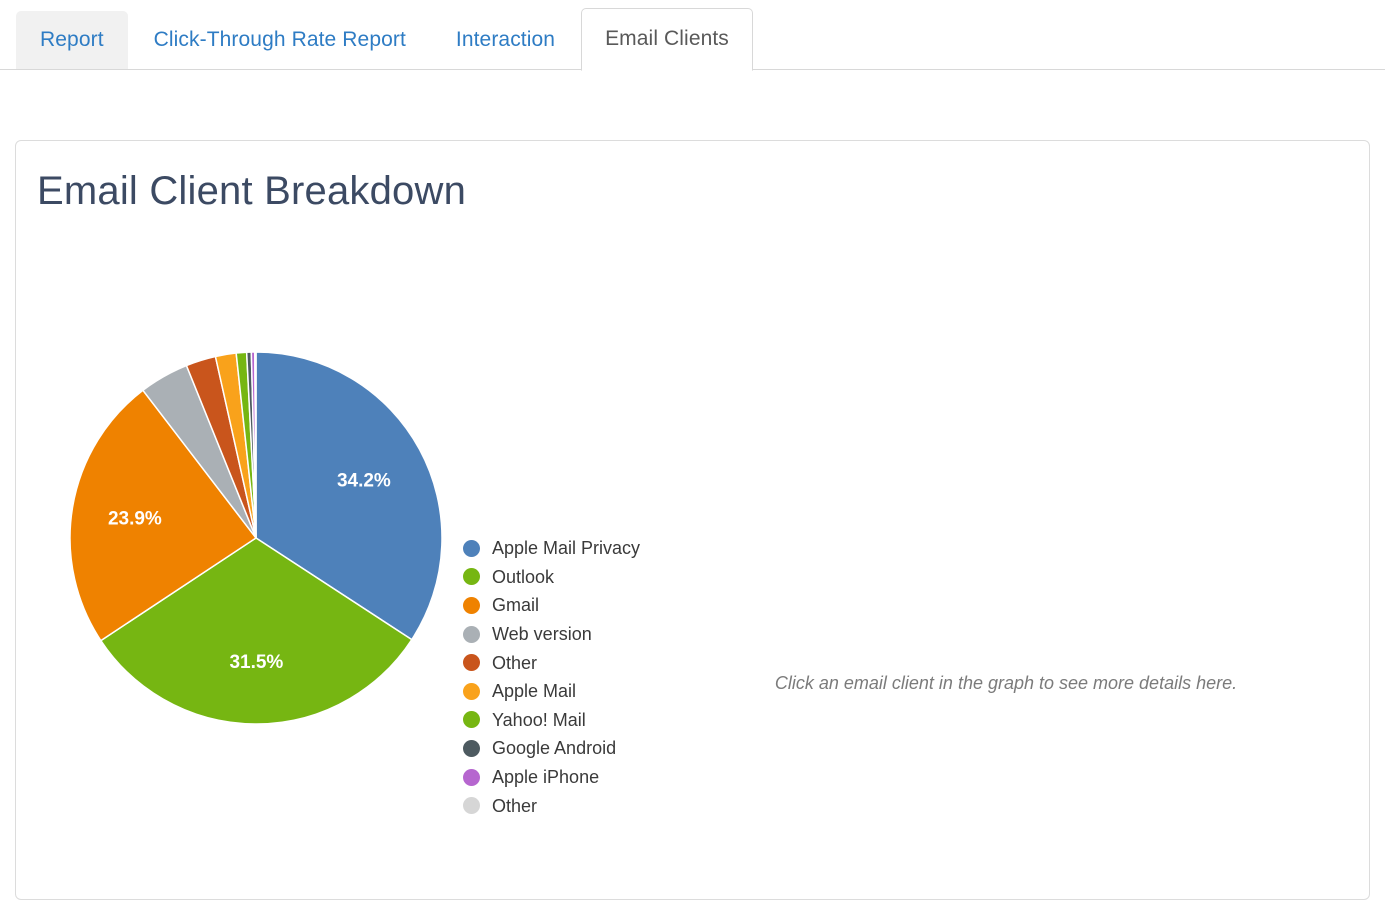 This screenshot has height=900, width=1385. What do you see at coordinates (252, 191) in the screenshot?
I see `page-title: Email Client Breakdown` at bounding box center [252, 191].